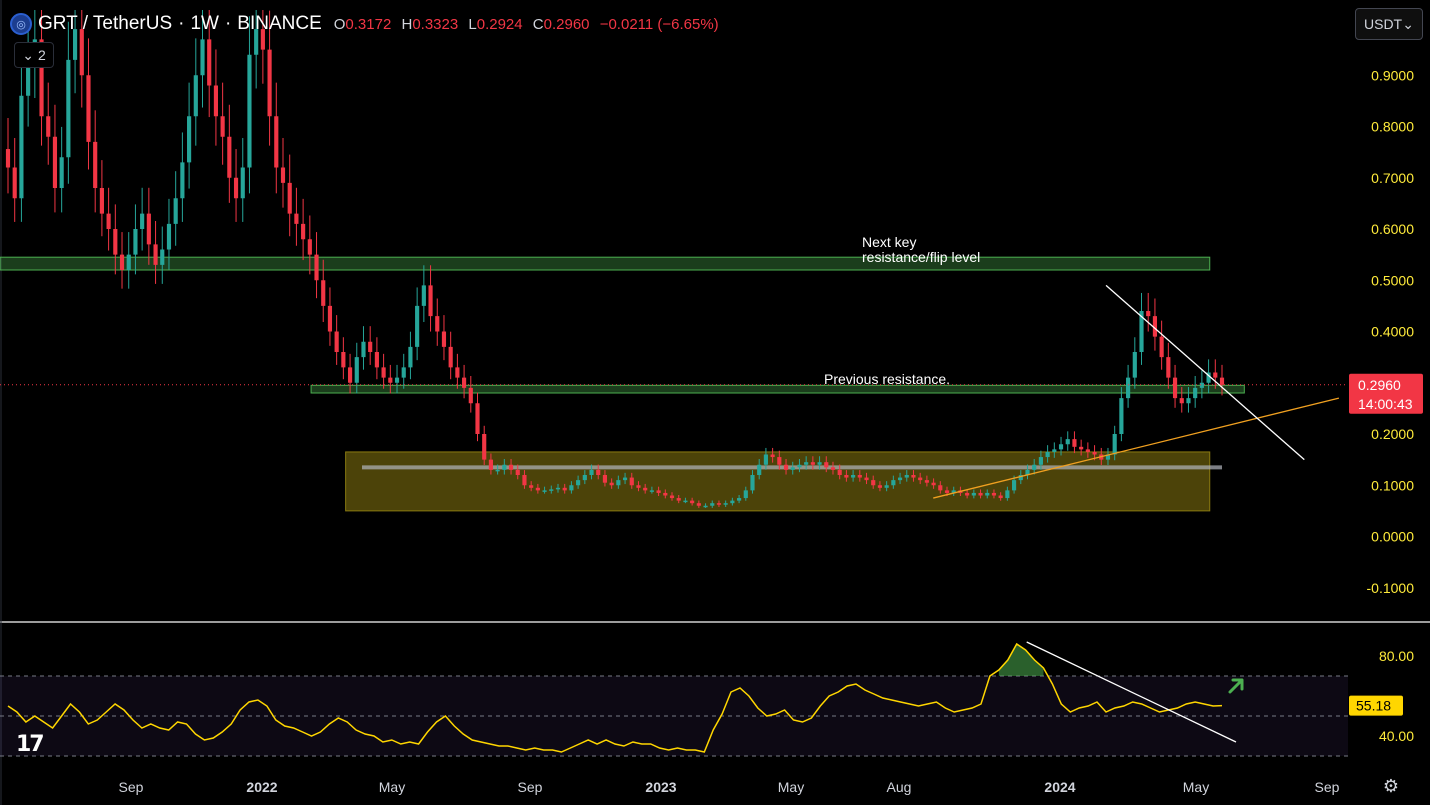 Image resolution: width=1430 pixels, height=805 pixels. Describe the element at coordinates (1021, 660) in the screenshot. I see `rsi-overbought-fill` at that location.